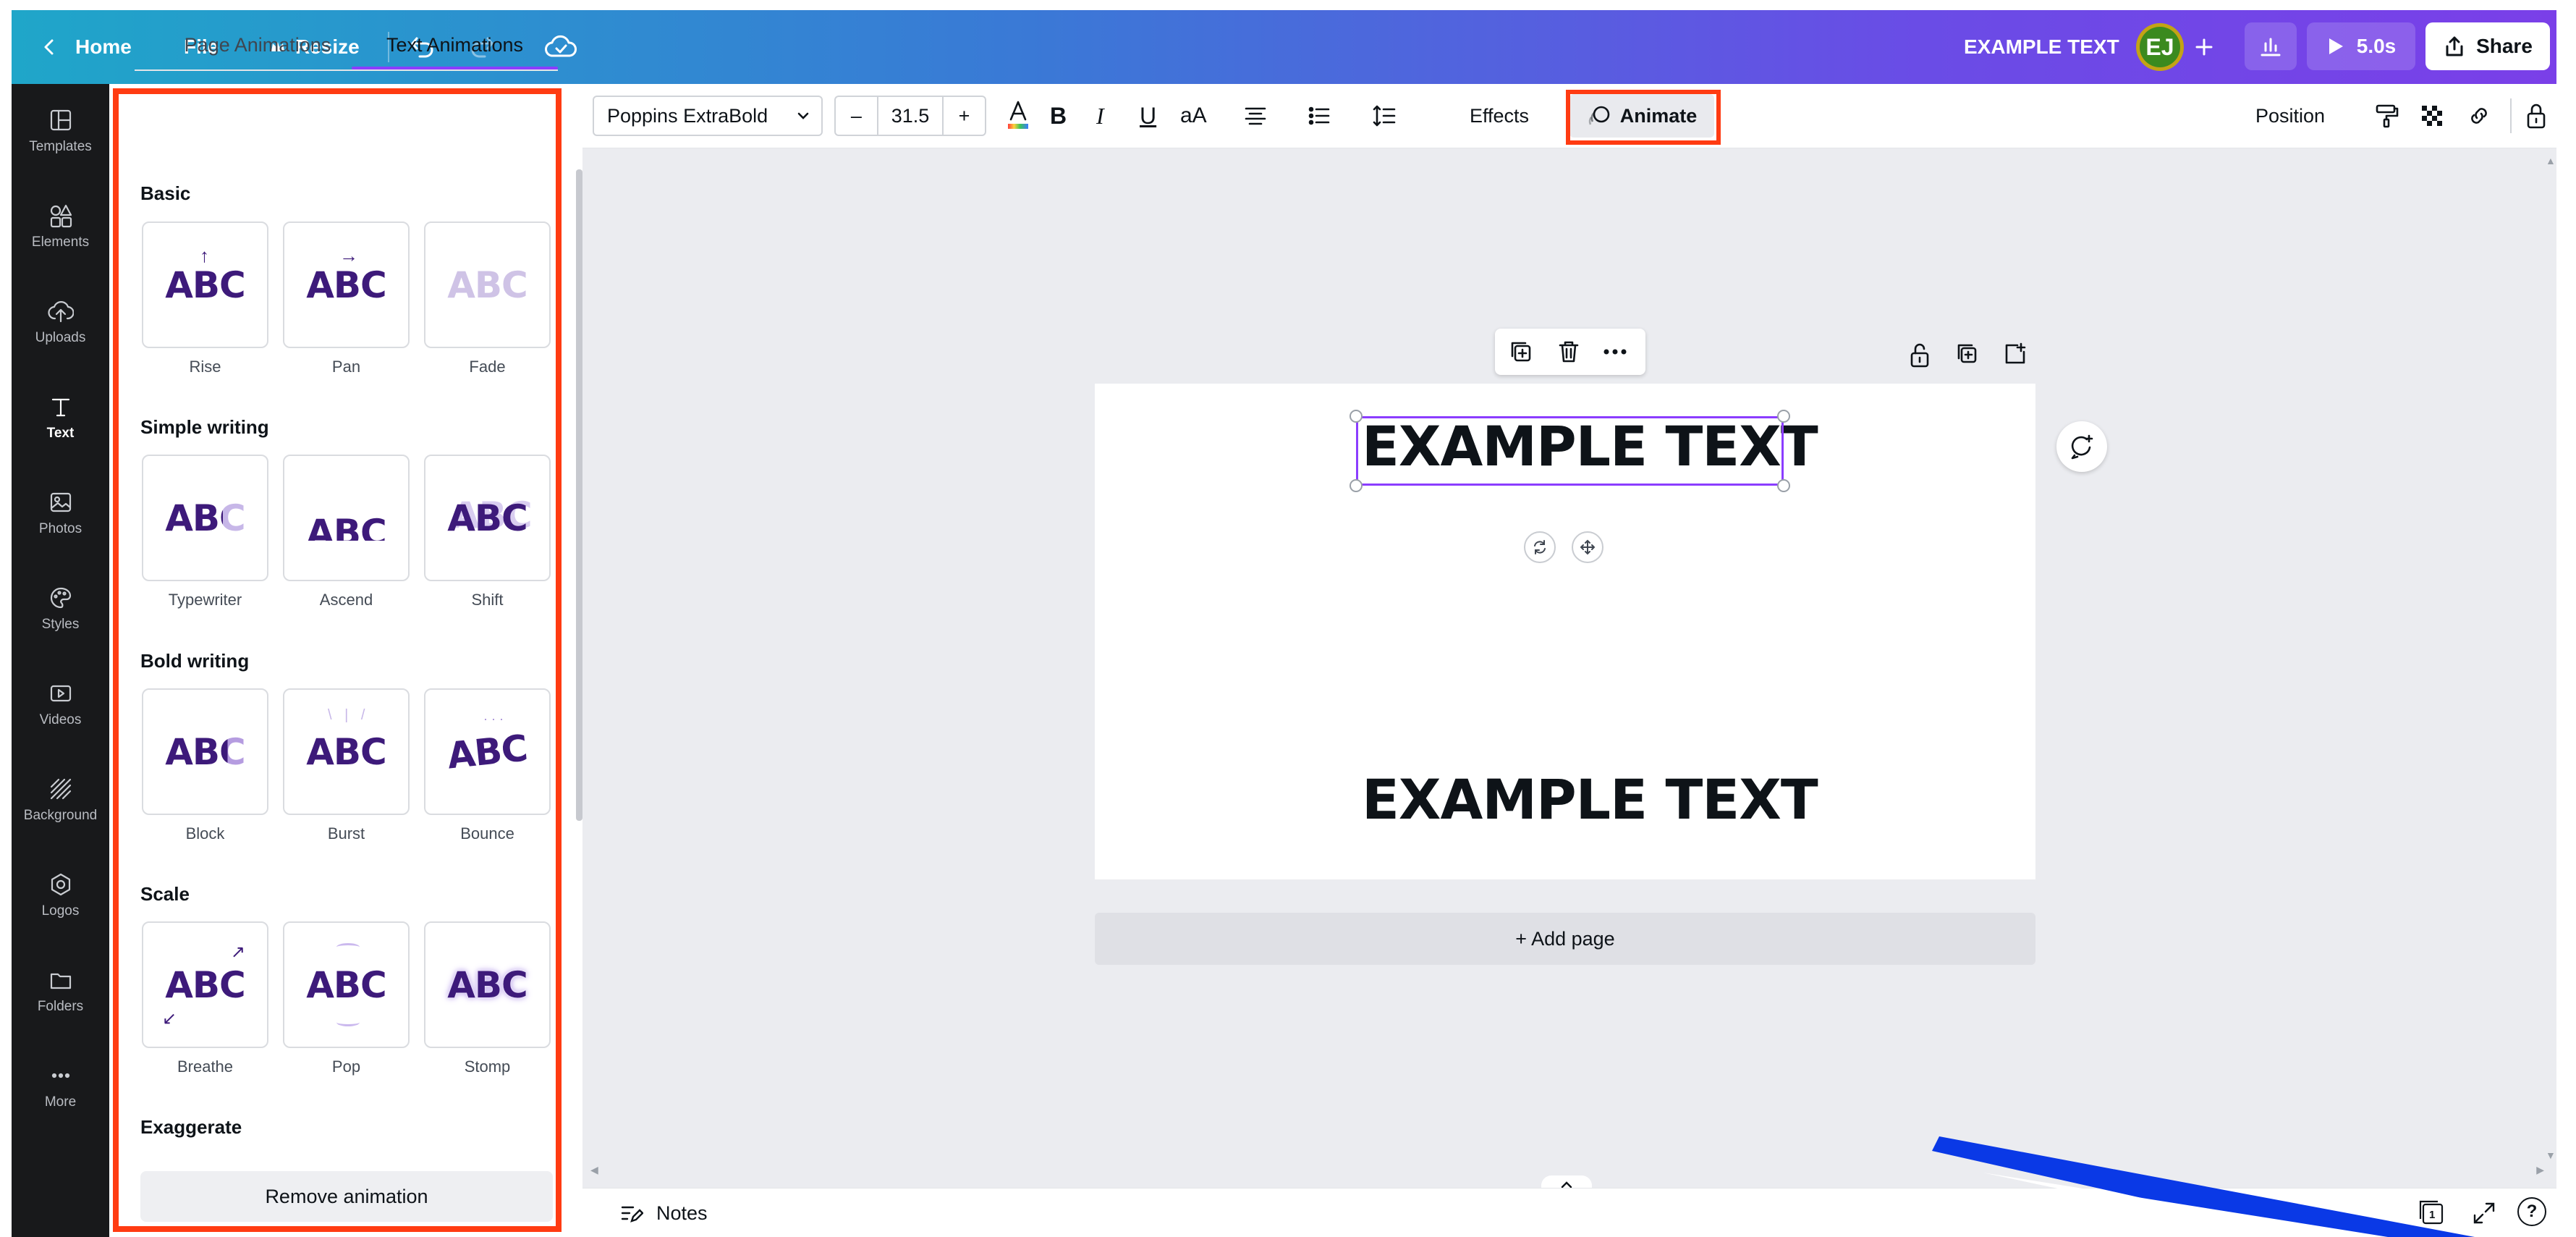 The height and width of the screenshot is (1237, 2576). I want to click on italic-button: I, so click(1100, 116).